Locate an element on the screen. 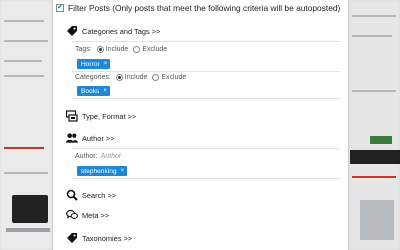  users-icon is located at coordinates (72, 138).